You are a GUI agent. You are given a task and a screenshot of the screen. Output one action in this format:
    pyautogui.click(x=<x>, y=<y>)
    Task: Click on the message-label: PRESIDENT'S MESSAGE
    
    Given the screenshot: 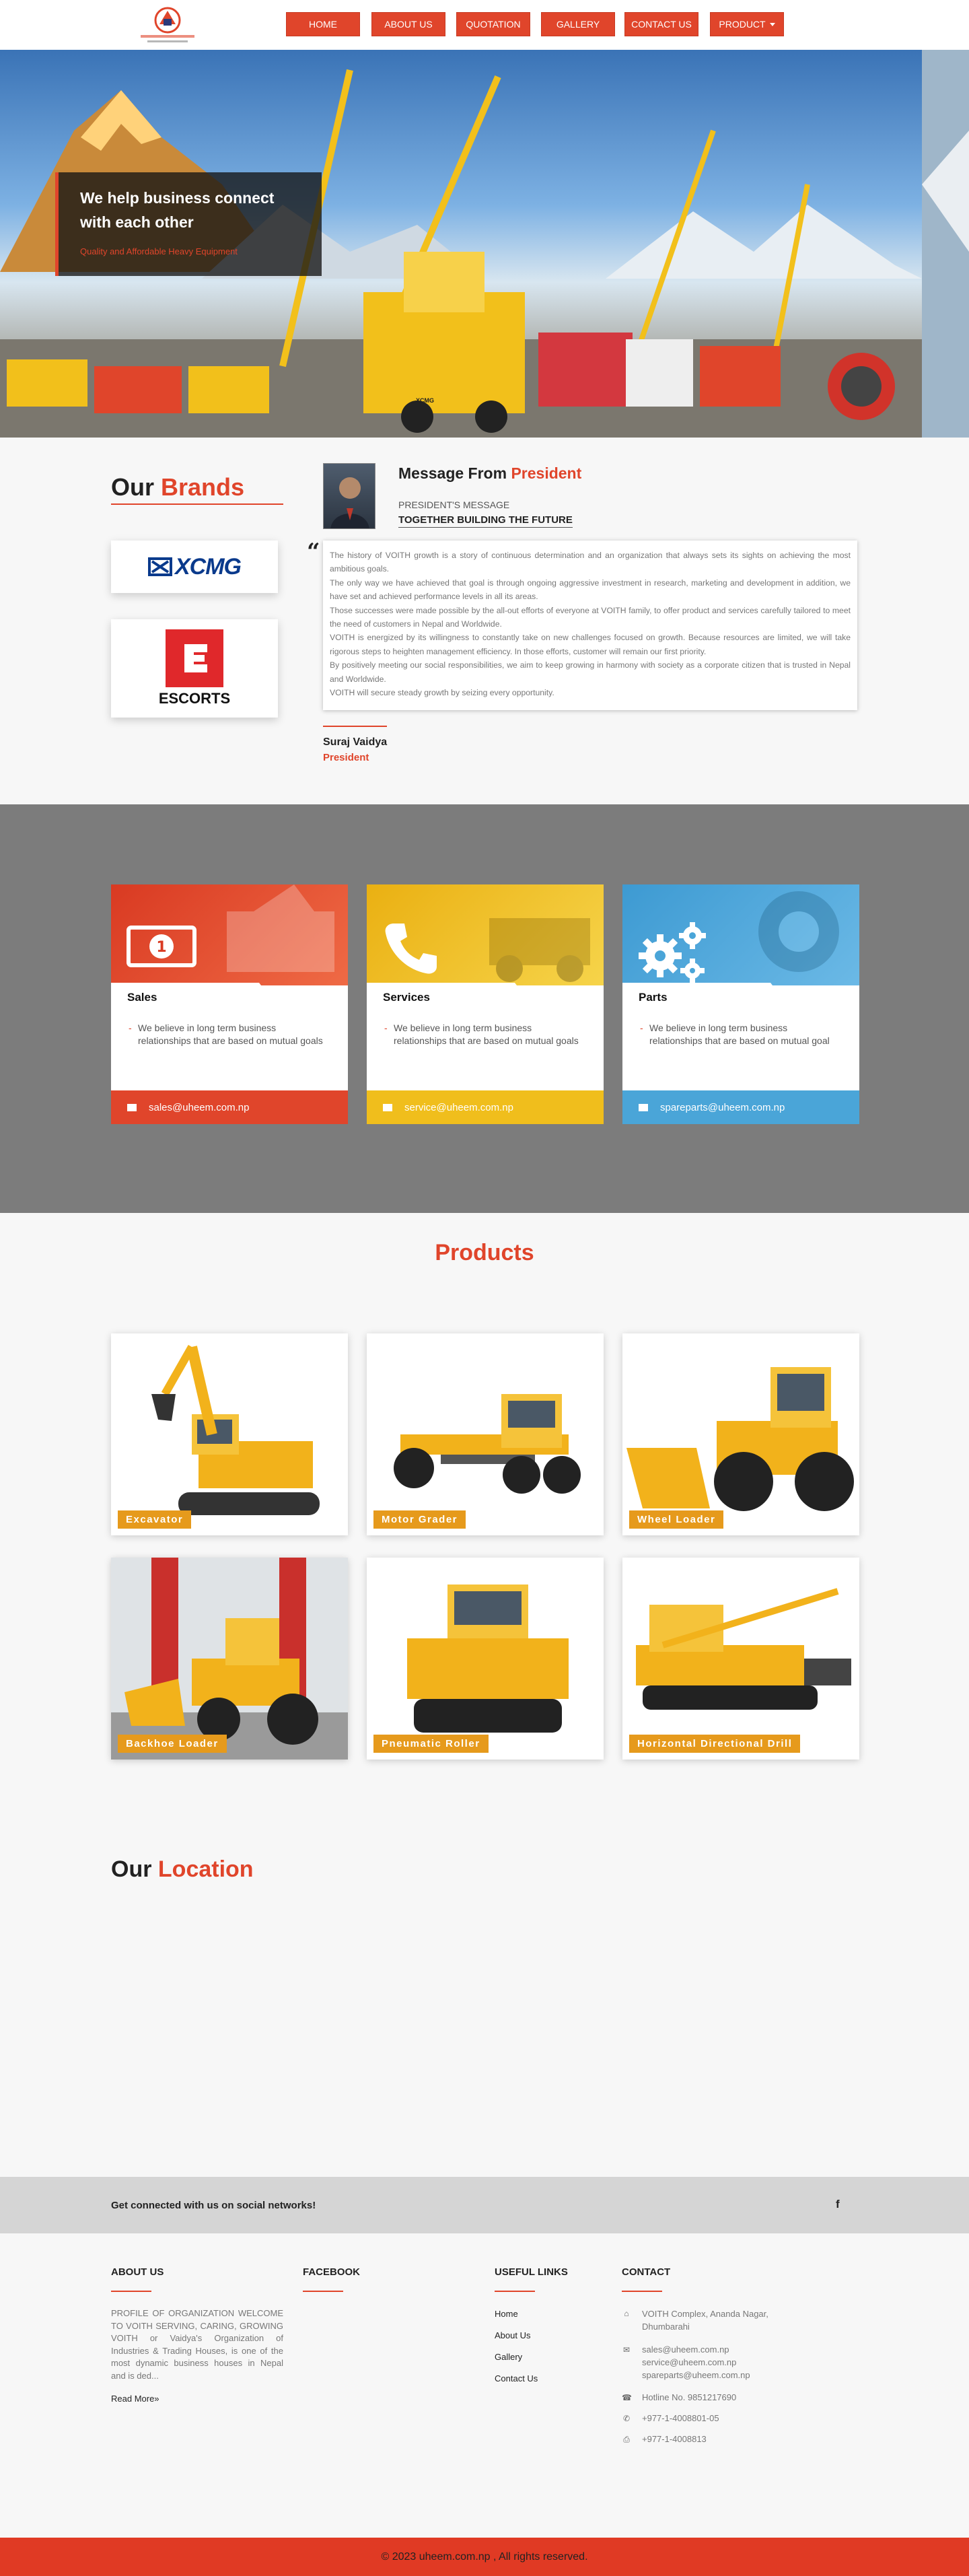 What is the action you would take?
    pyautogui.click(x=454, y=504)
    